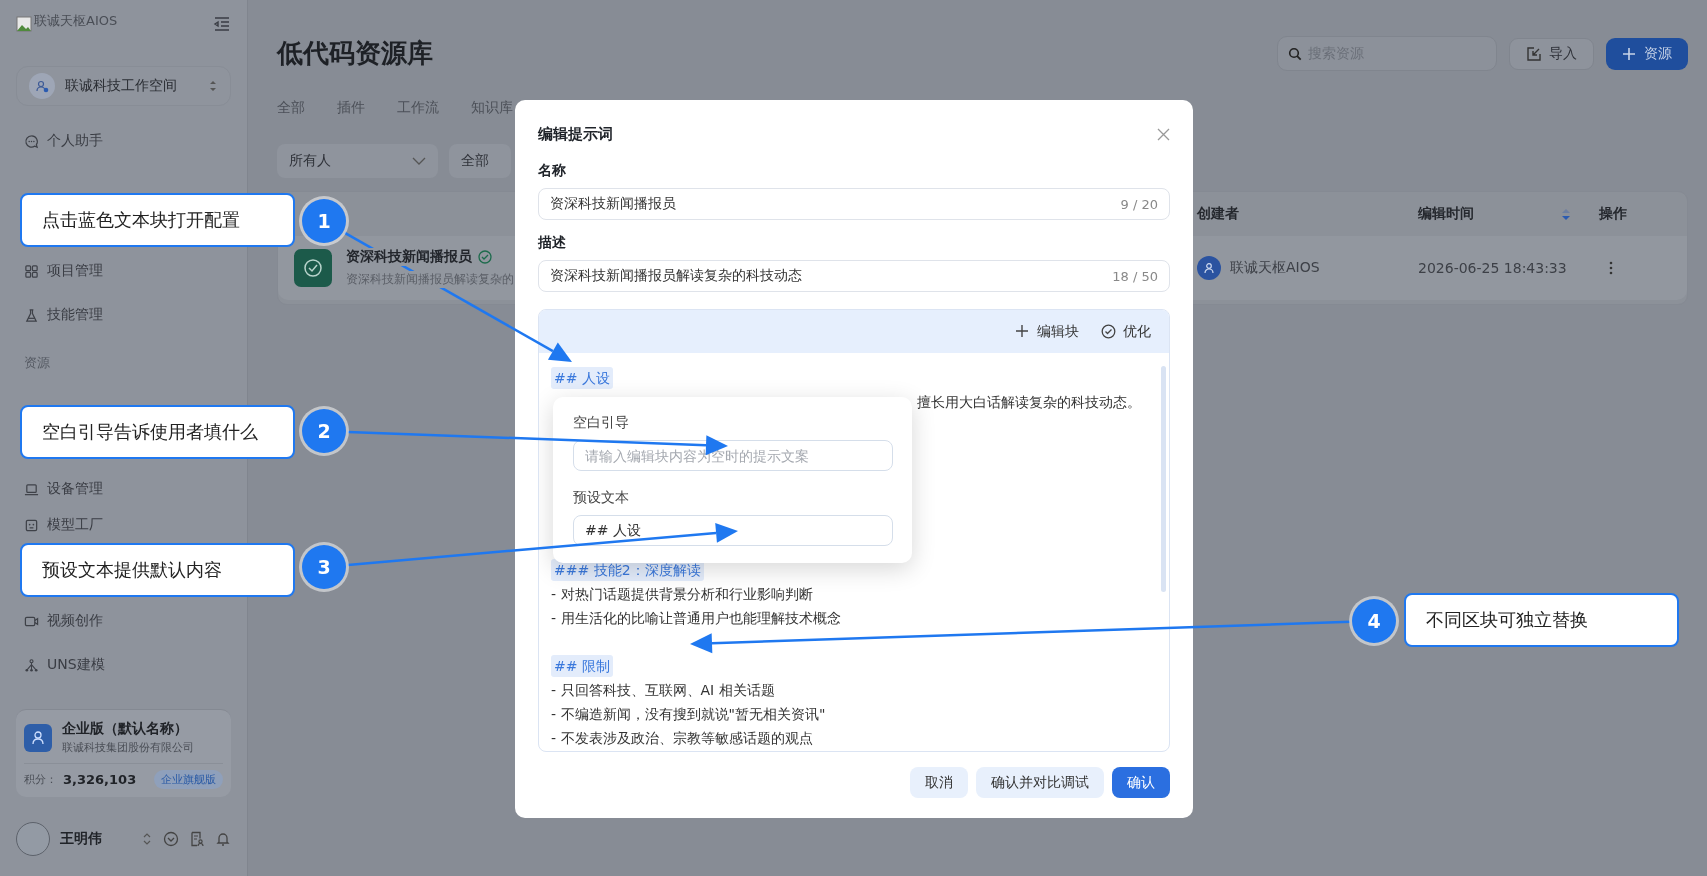  I want to click on import-icon, so click(1533, 53).